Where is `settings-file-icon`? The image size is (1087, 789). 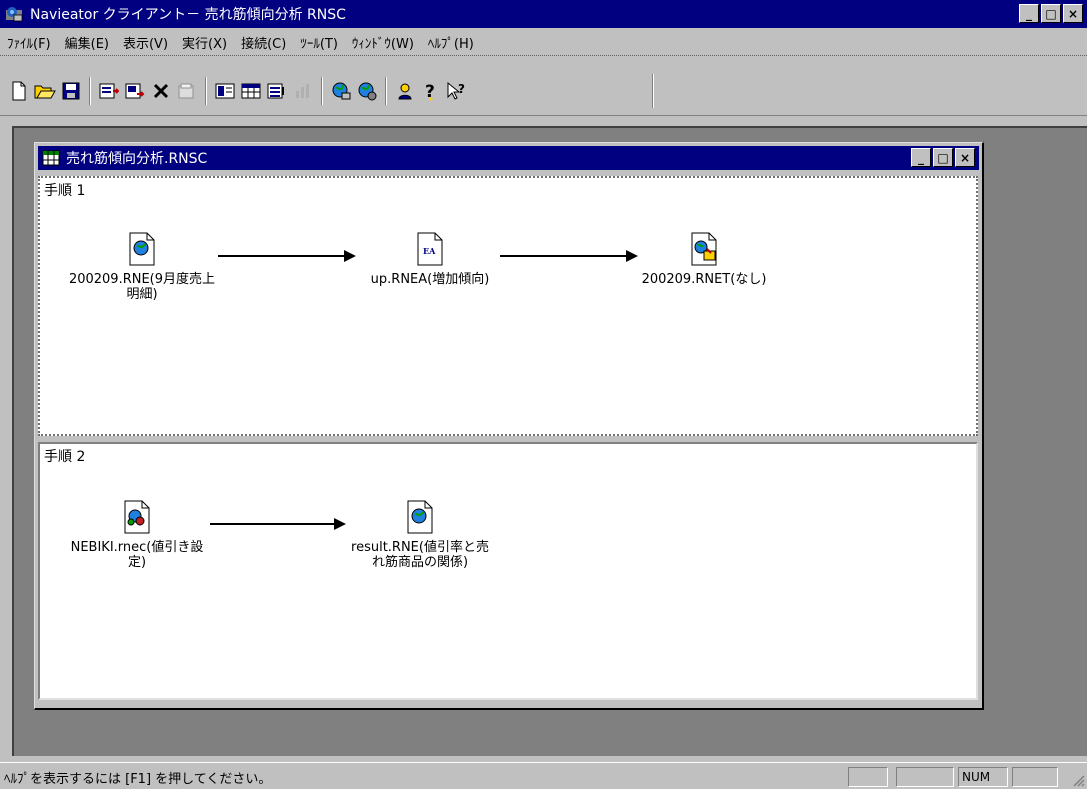
settings-file-icon is located at coordinates (137, 517).